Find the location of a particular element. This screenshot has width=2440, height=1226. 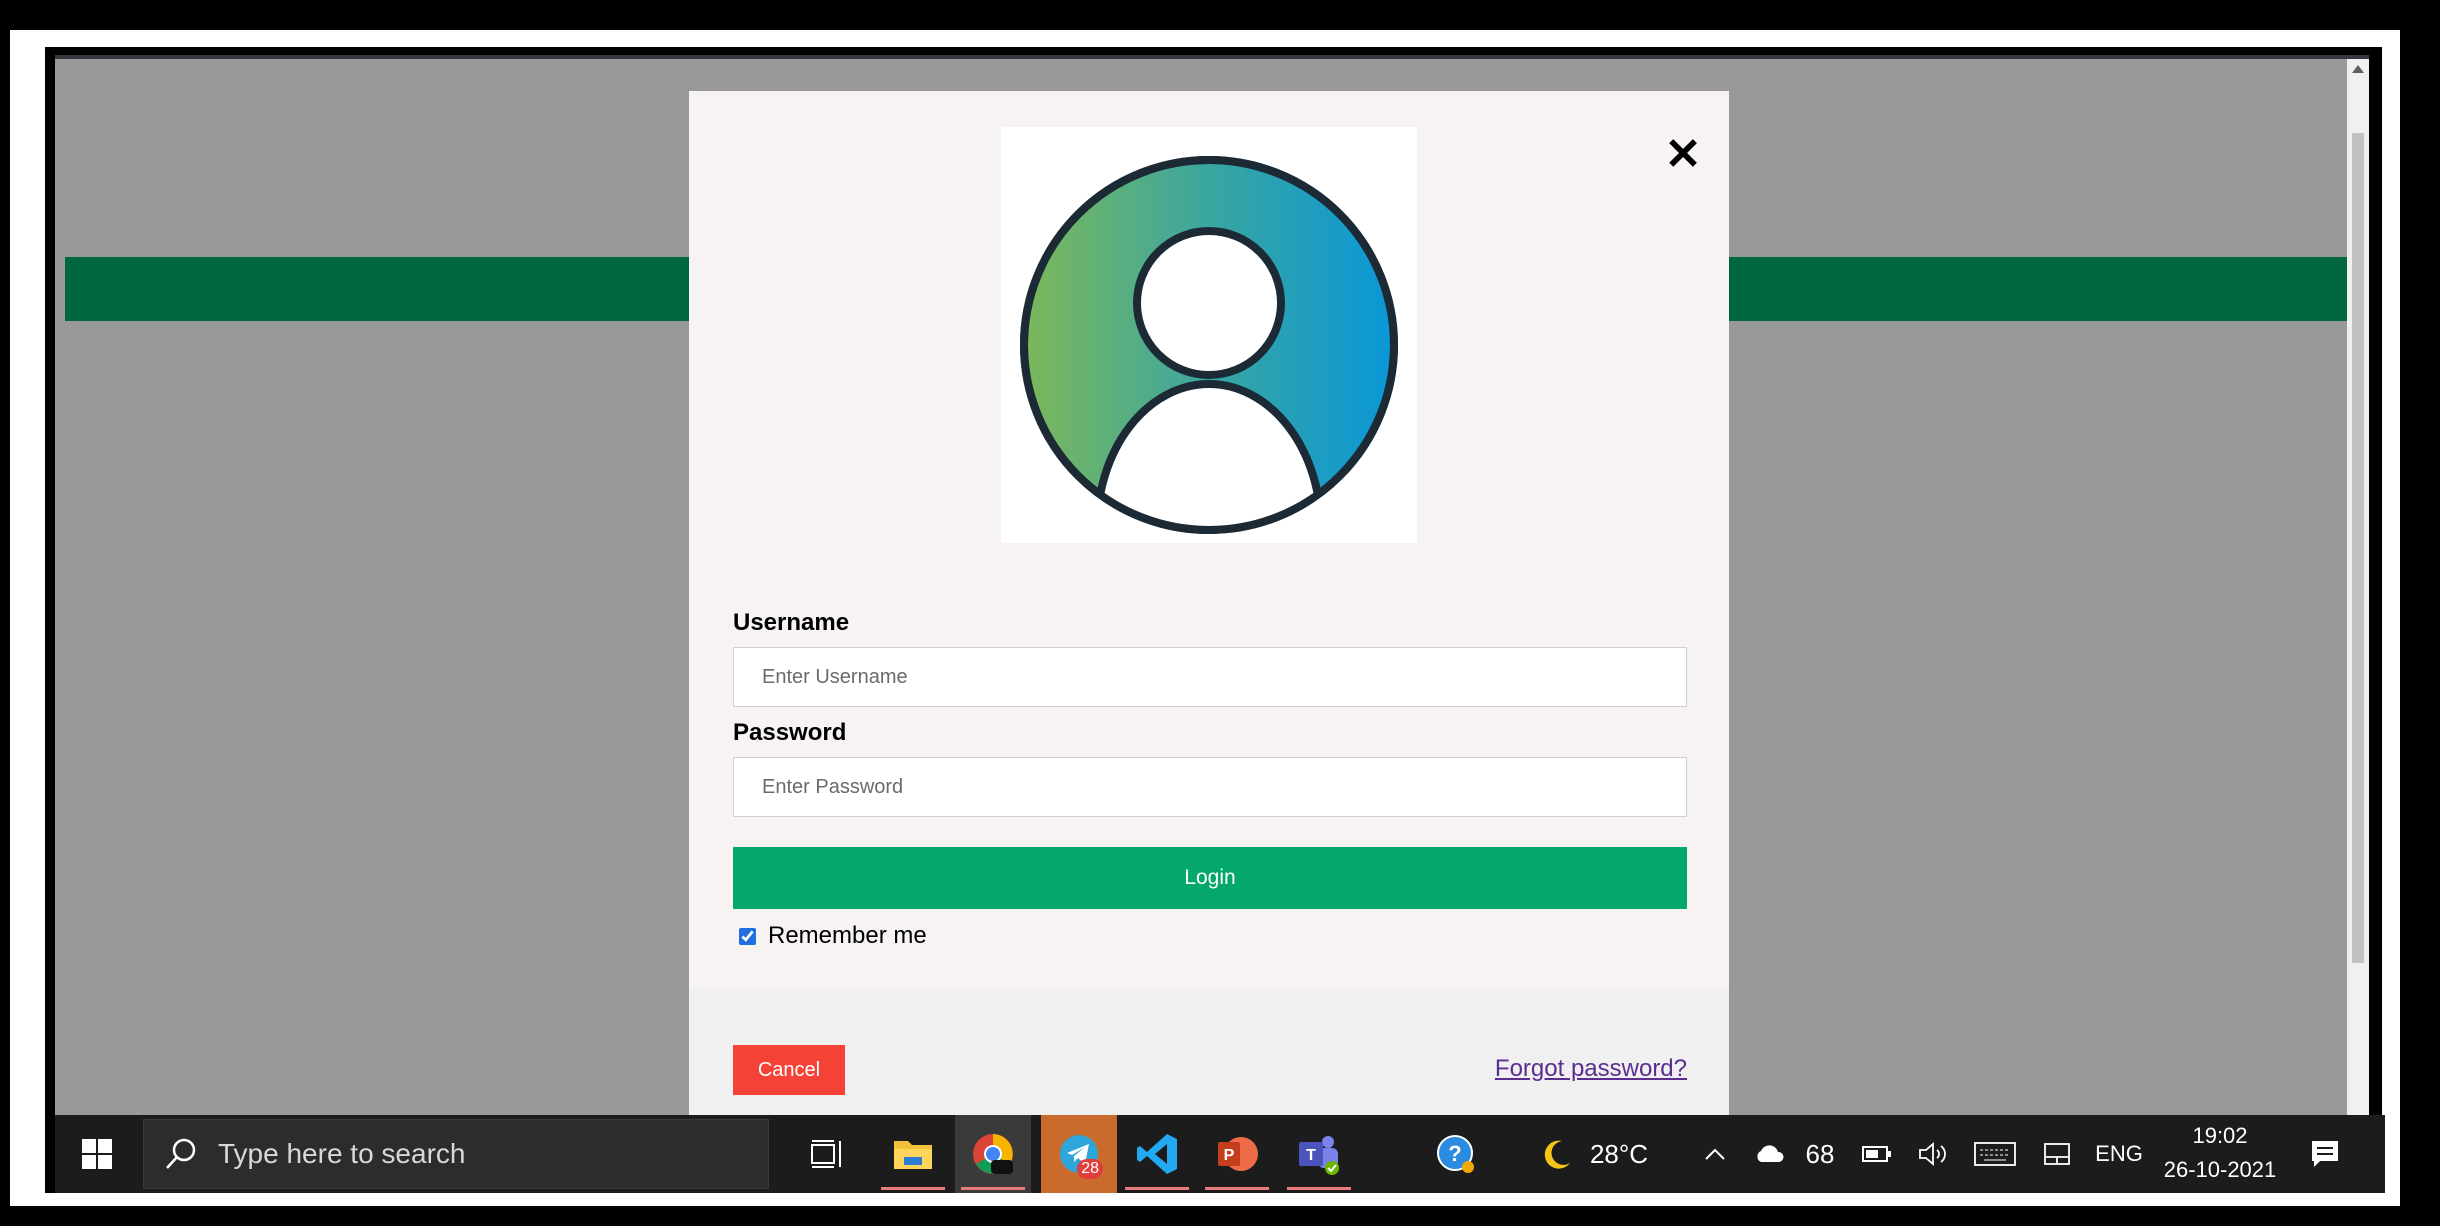

search-icon is located at coordinates (181, 1153).